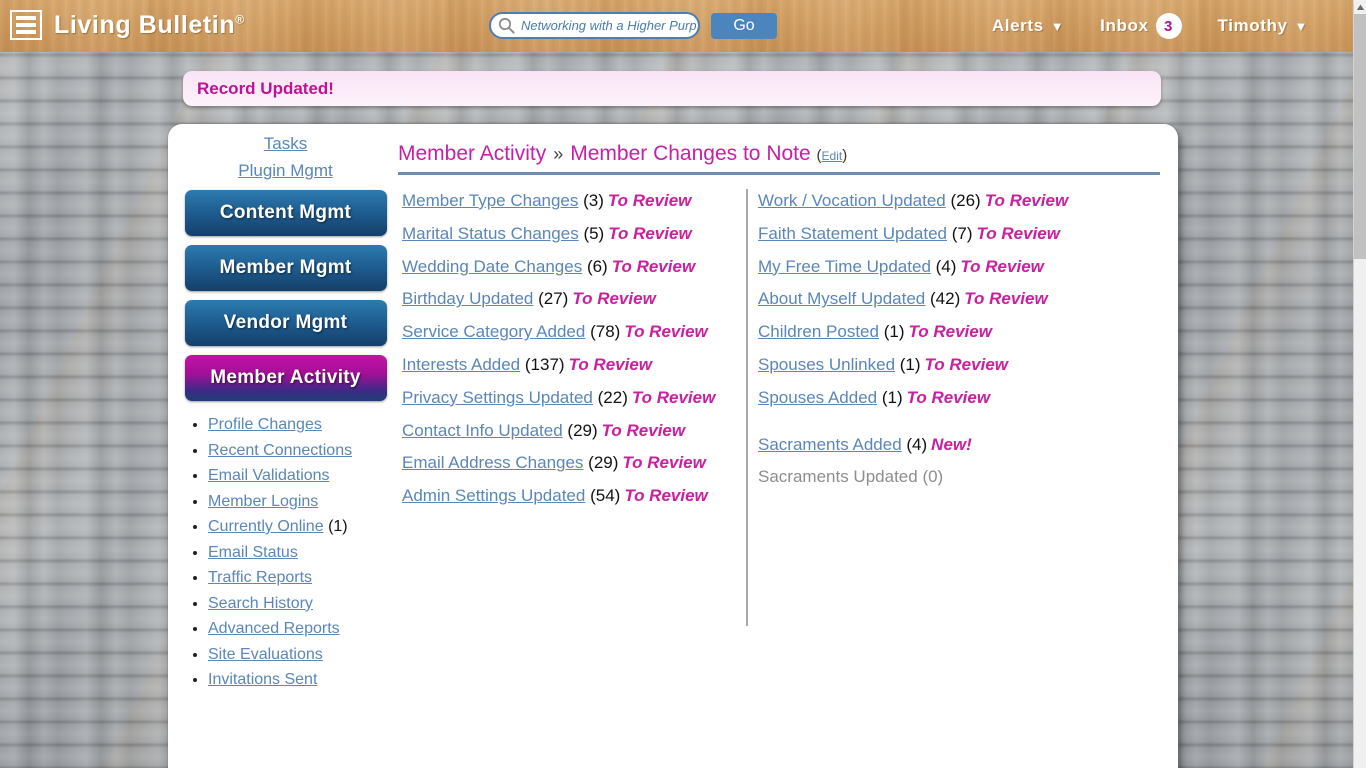  Describe the element at coordinates (1360, 7) in the screenshot. I see `scroll-up-arrow-icon` at that location.